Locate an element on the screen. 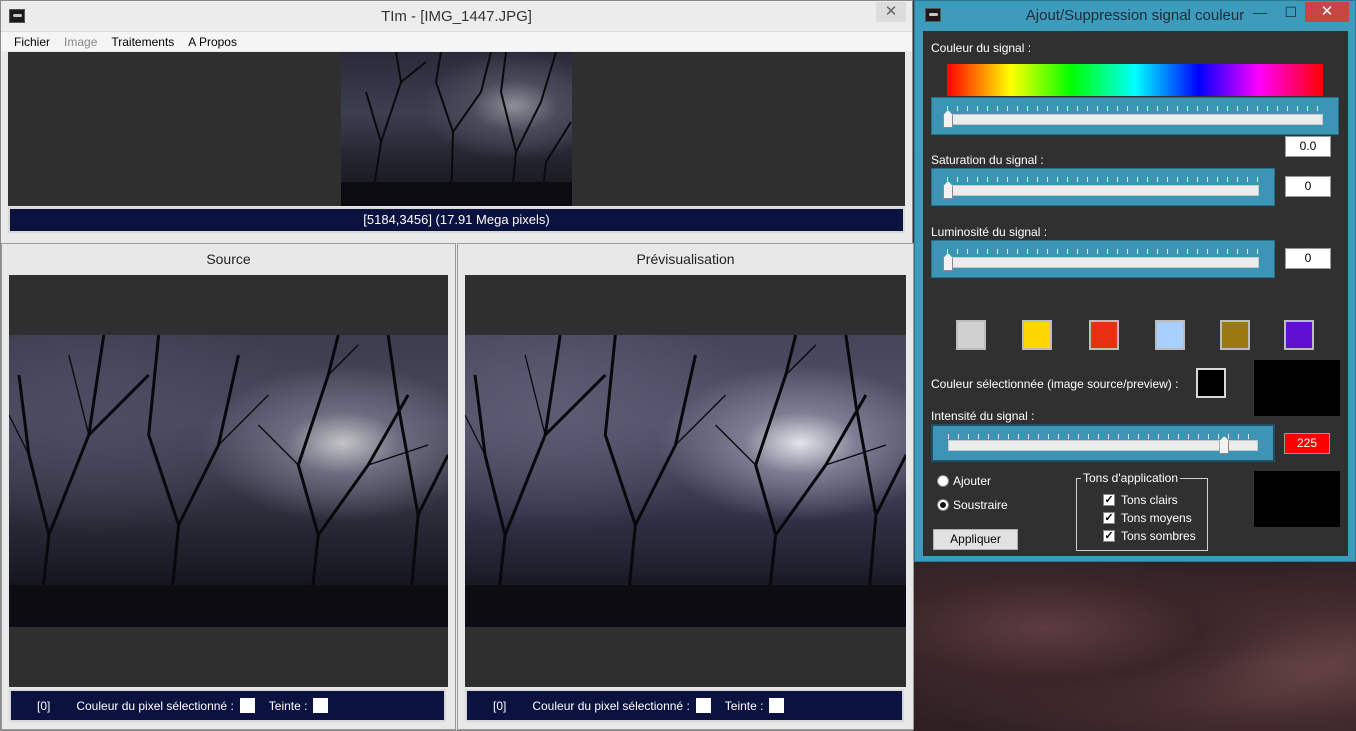 Image resolution: width=1356 pixels, height=731 pixels. luminosity-slider-track is located at coordinates (1103, 262).